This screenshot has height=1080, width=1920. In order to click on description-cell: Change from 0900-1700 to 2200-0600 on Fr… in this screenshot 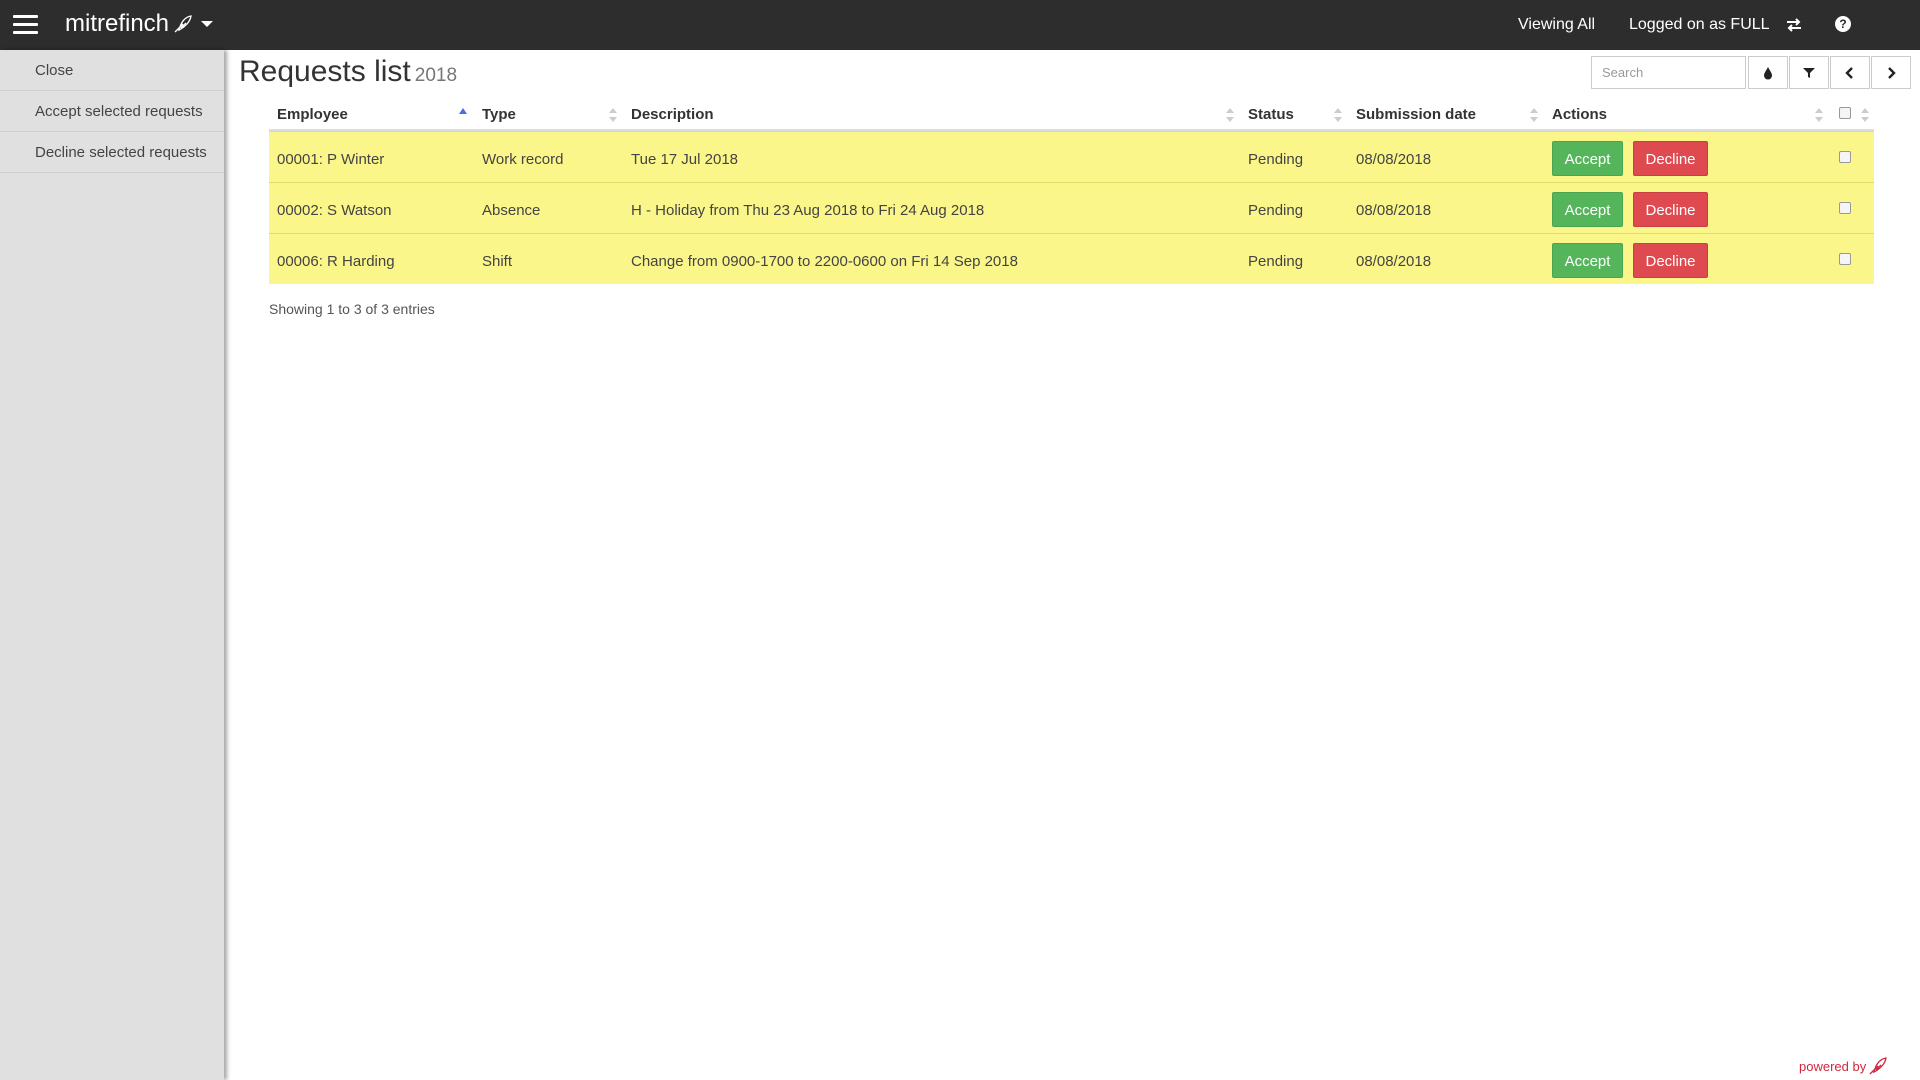, I will do `click(824, 261)`.